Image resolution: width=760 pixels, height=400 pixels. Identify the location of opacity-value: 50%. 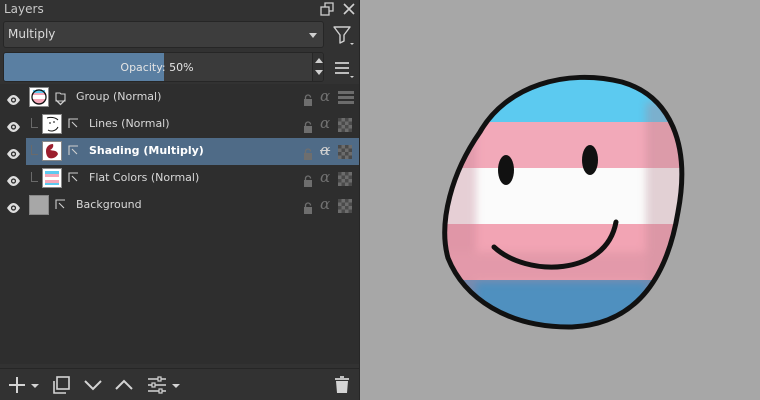
(181, 67).